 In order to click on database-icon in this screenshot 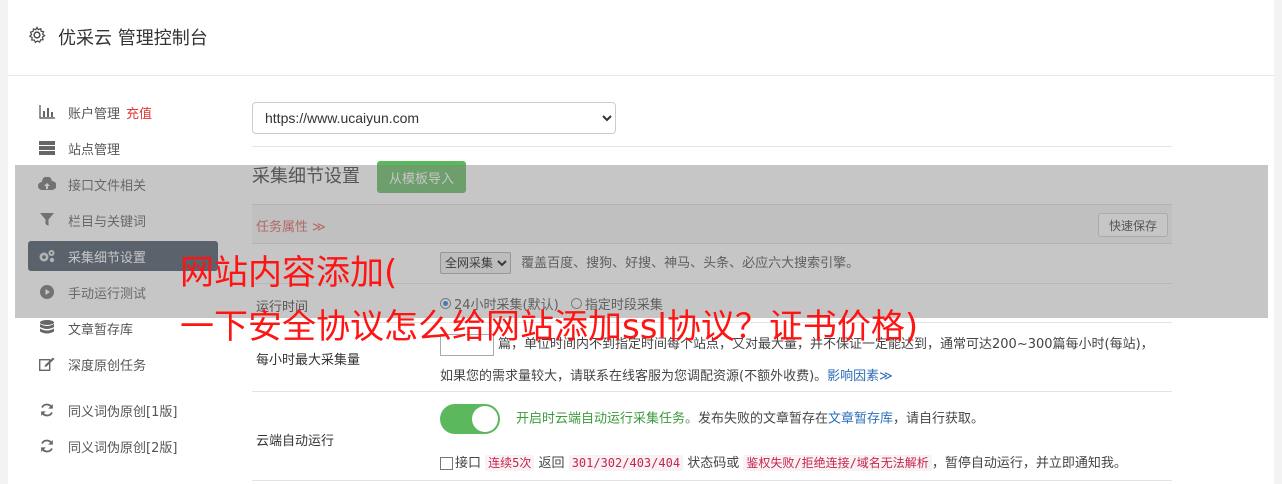, I will do `click(47, 328)`.